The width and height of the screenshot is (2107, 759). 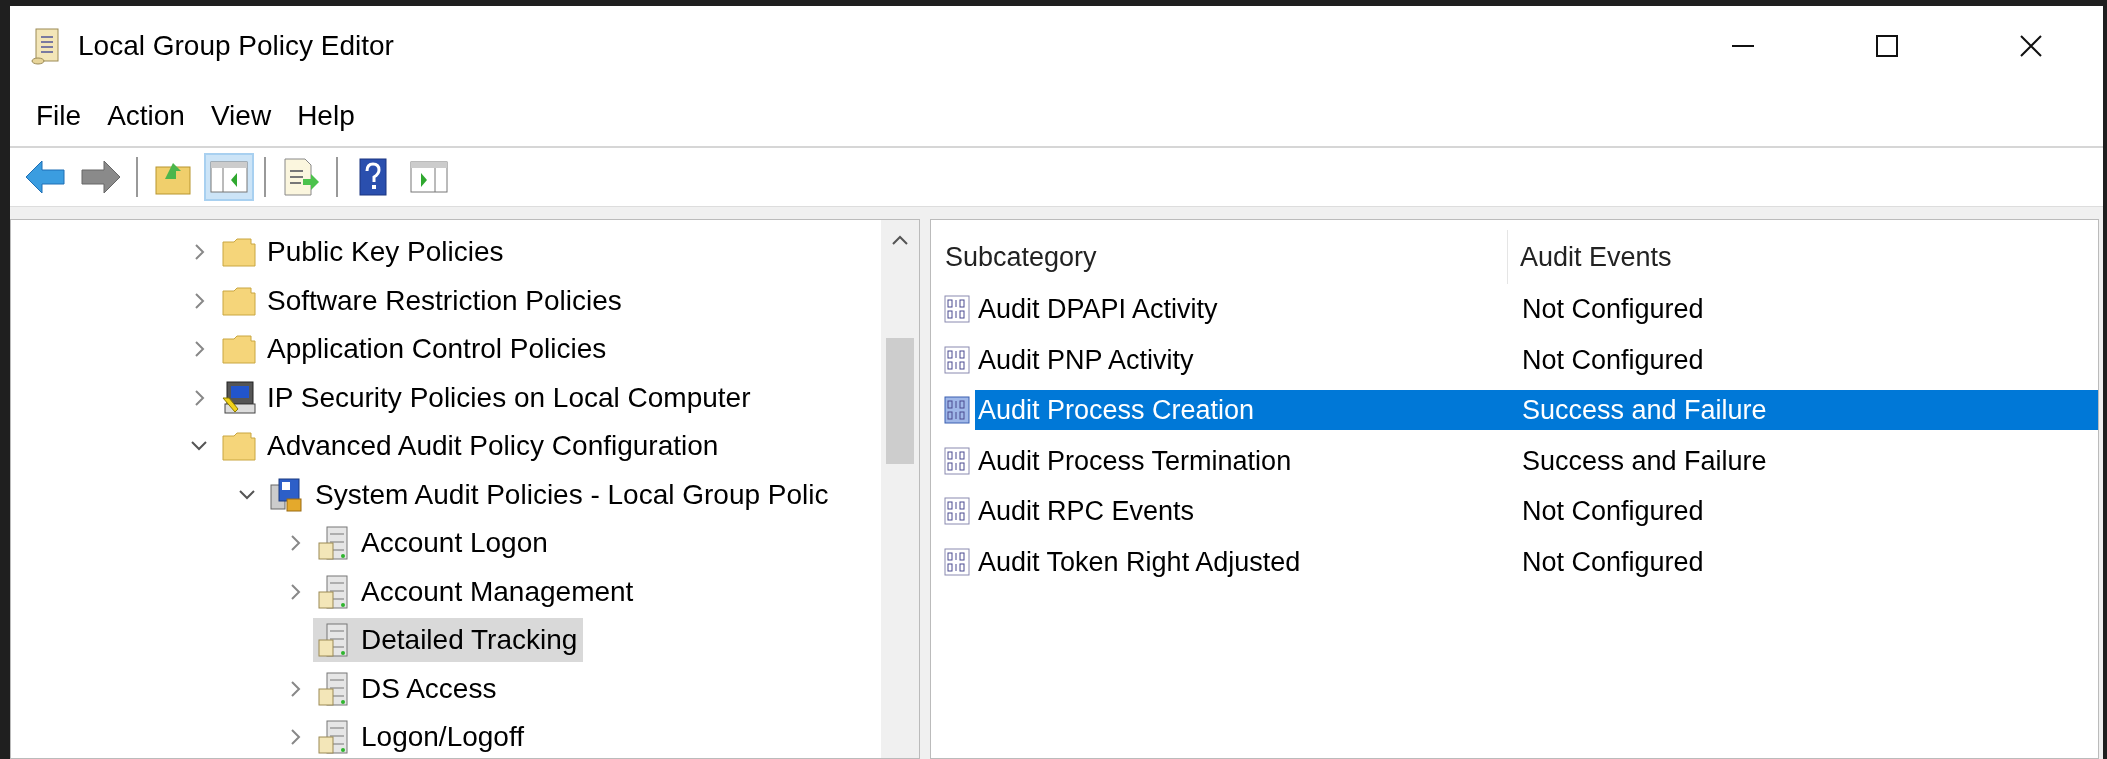 I want to click on tree-item-label: Advanced Audit Policy Configuration, so click(x=493, y=446).